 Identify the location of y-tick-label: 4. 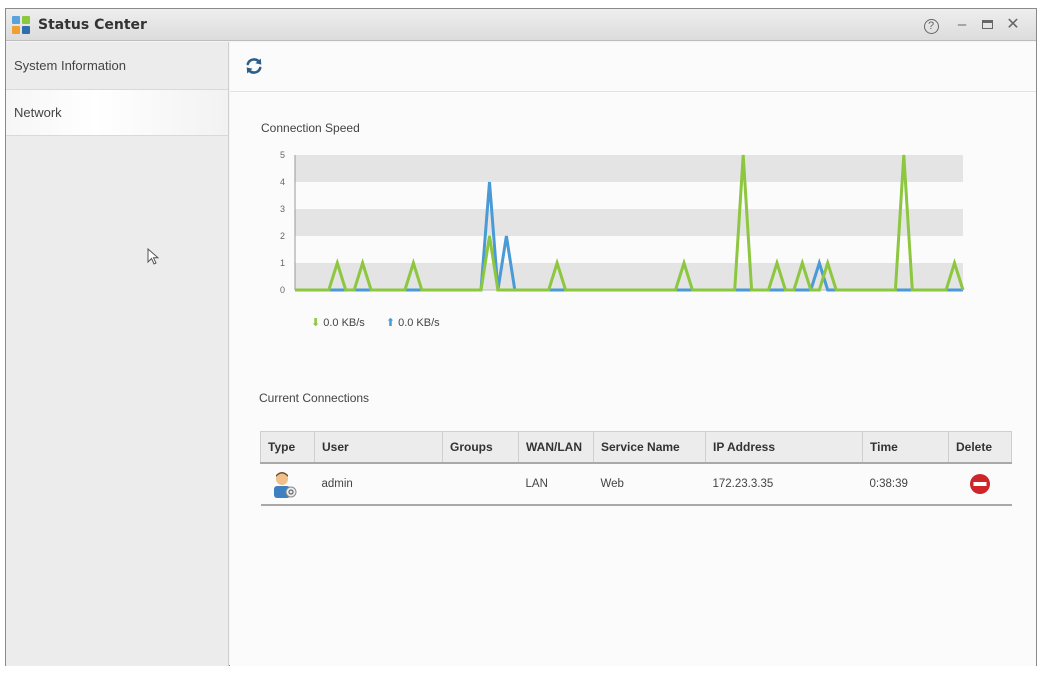
(282, 182).